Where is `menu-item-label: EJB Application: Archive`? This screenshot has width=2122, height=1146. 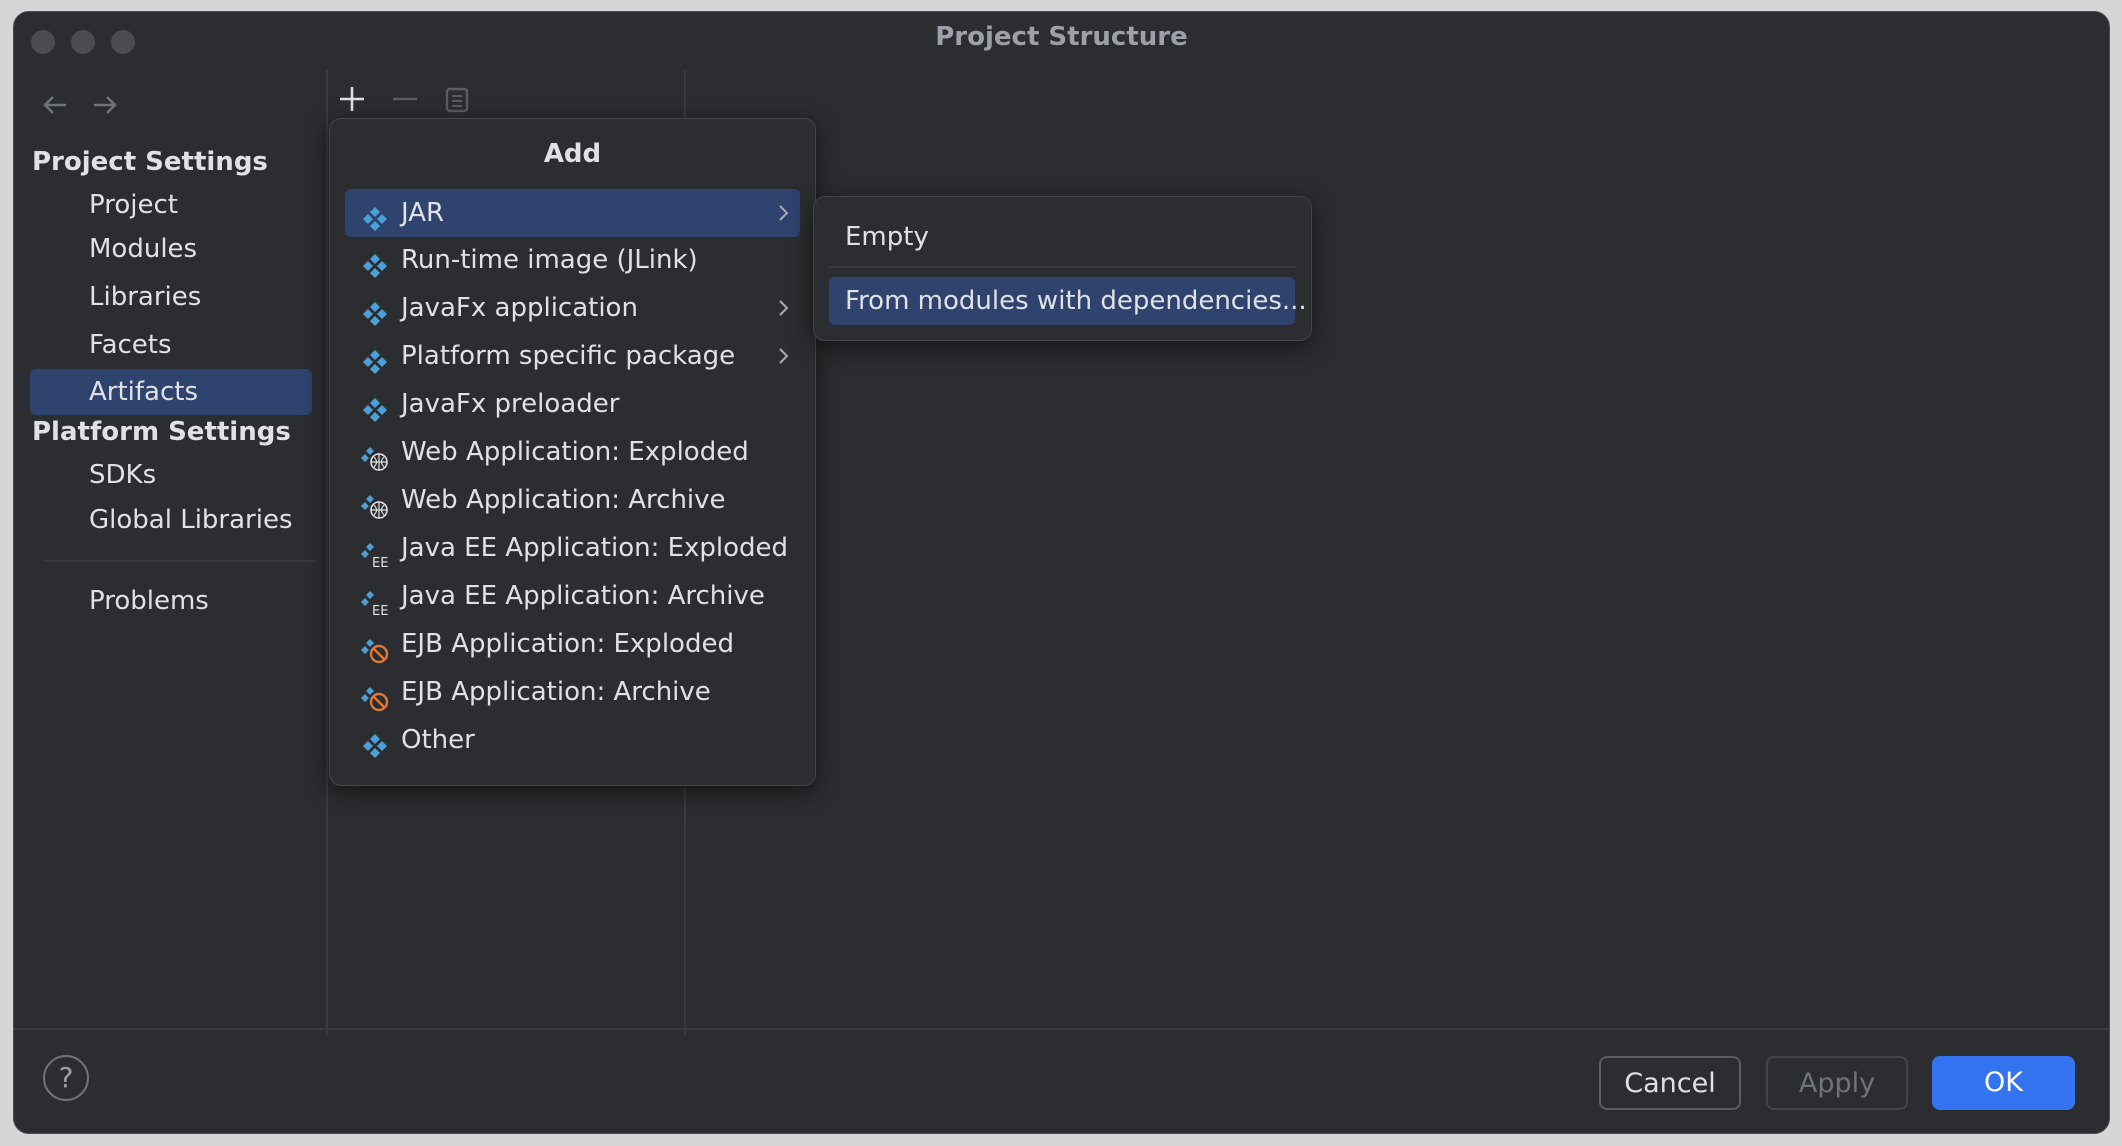
menu-item-label: EJB Application: Archive is located at coordinates (556, 692).